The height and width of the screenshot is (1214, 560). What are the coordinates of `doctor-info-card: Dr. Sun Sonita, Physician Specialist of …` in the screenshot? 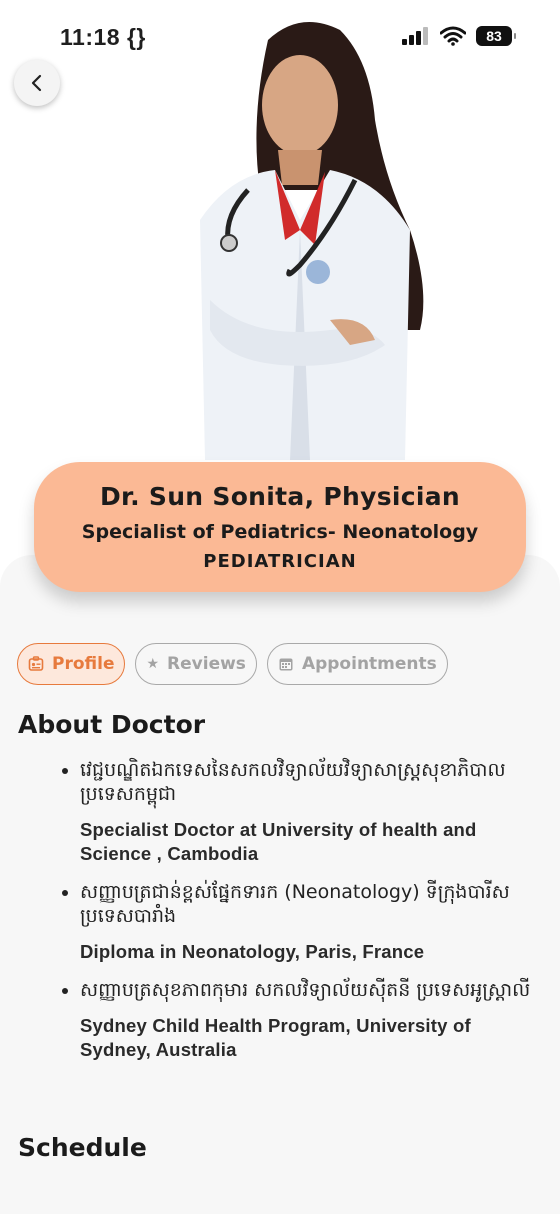 It's located at (280, 527).